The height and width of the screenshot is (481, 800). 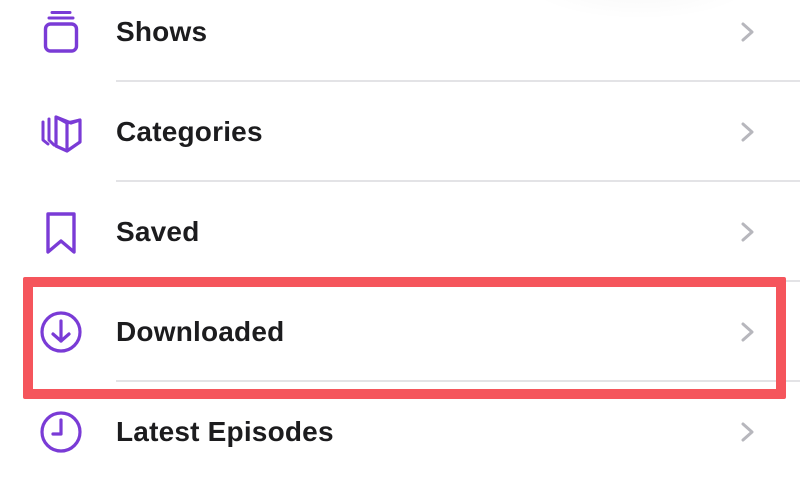 I want to click on menu-item-label: Saved, so click(x=158, y=231).